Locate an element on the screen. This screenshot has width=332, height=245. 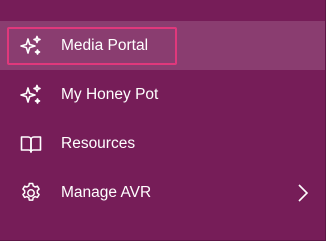
gear-icon is located at coordinates (31, 193).